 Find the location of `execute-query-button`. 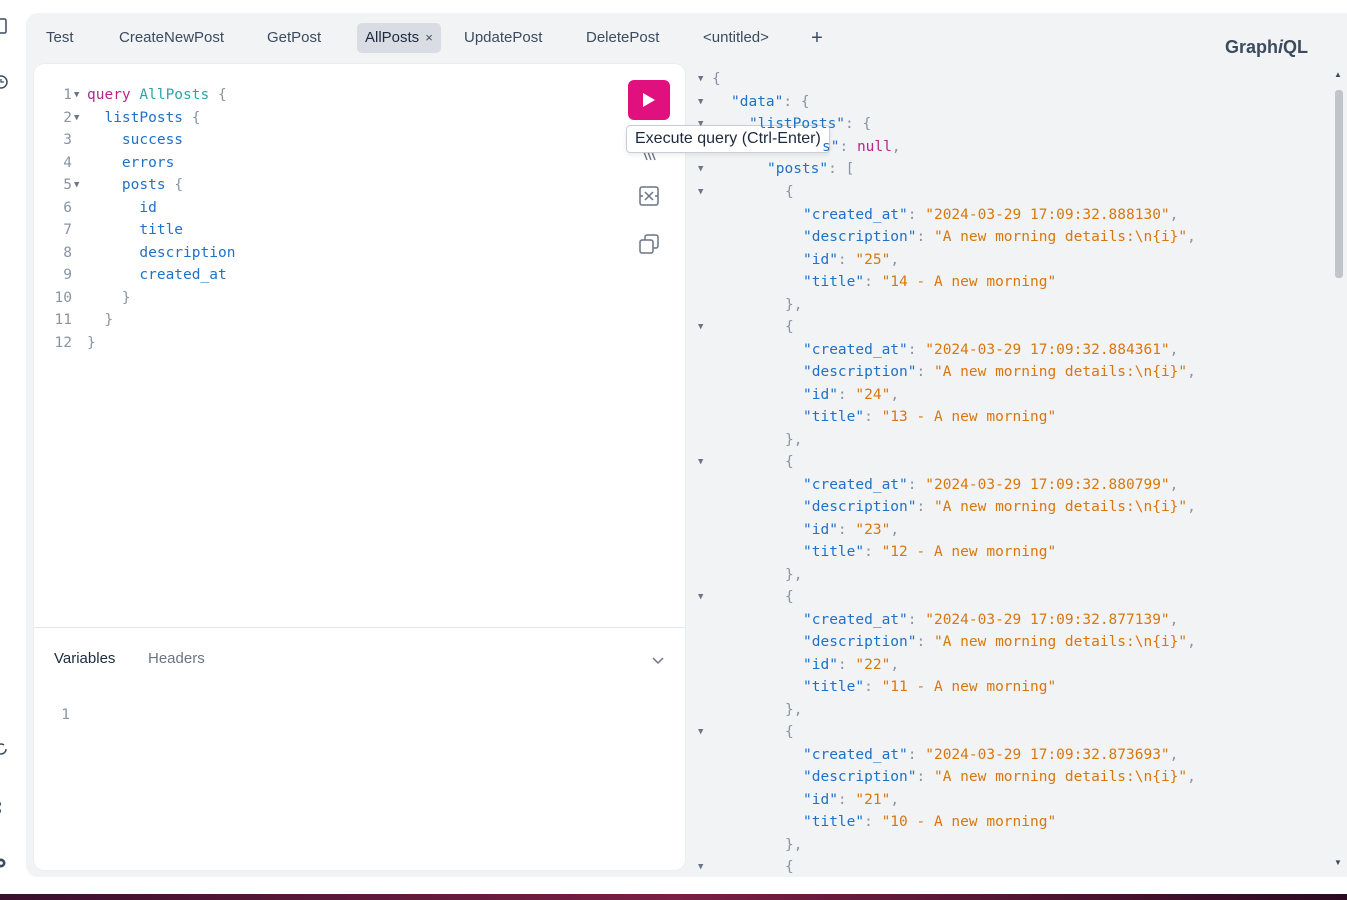

execute-query-button is located at coordinates (649, 100).